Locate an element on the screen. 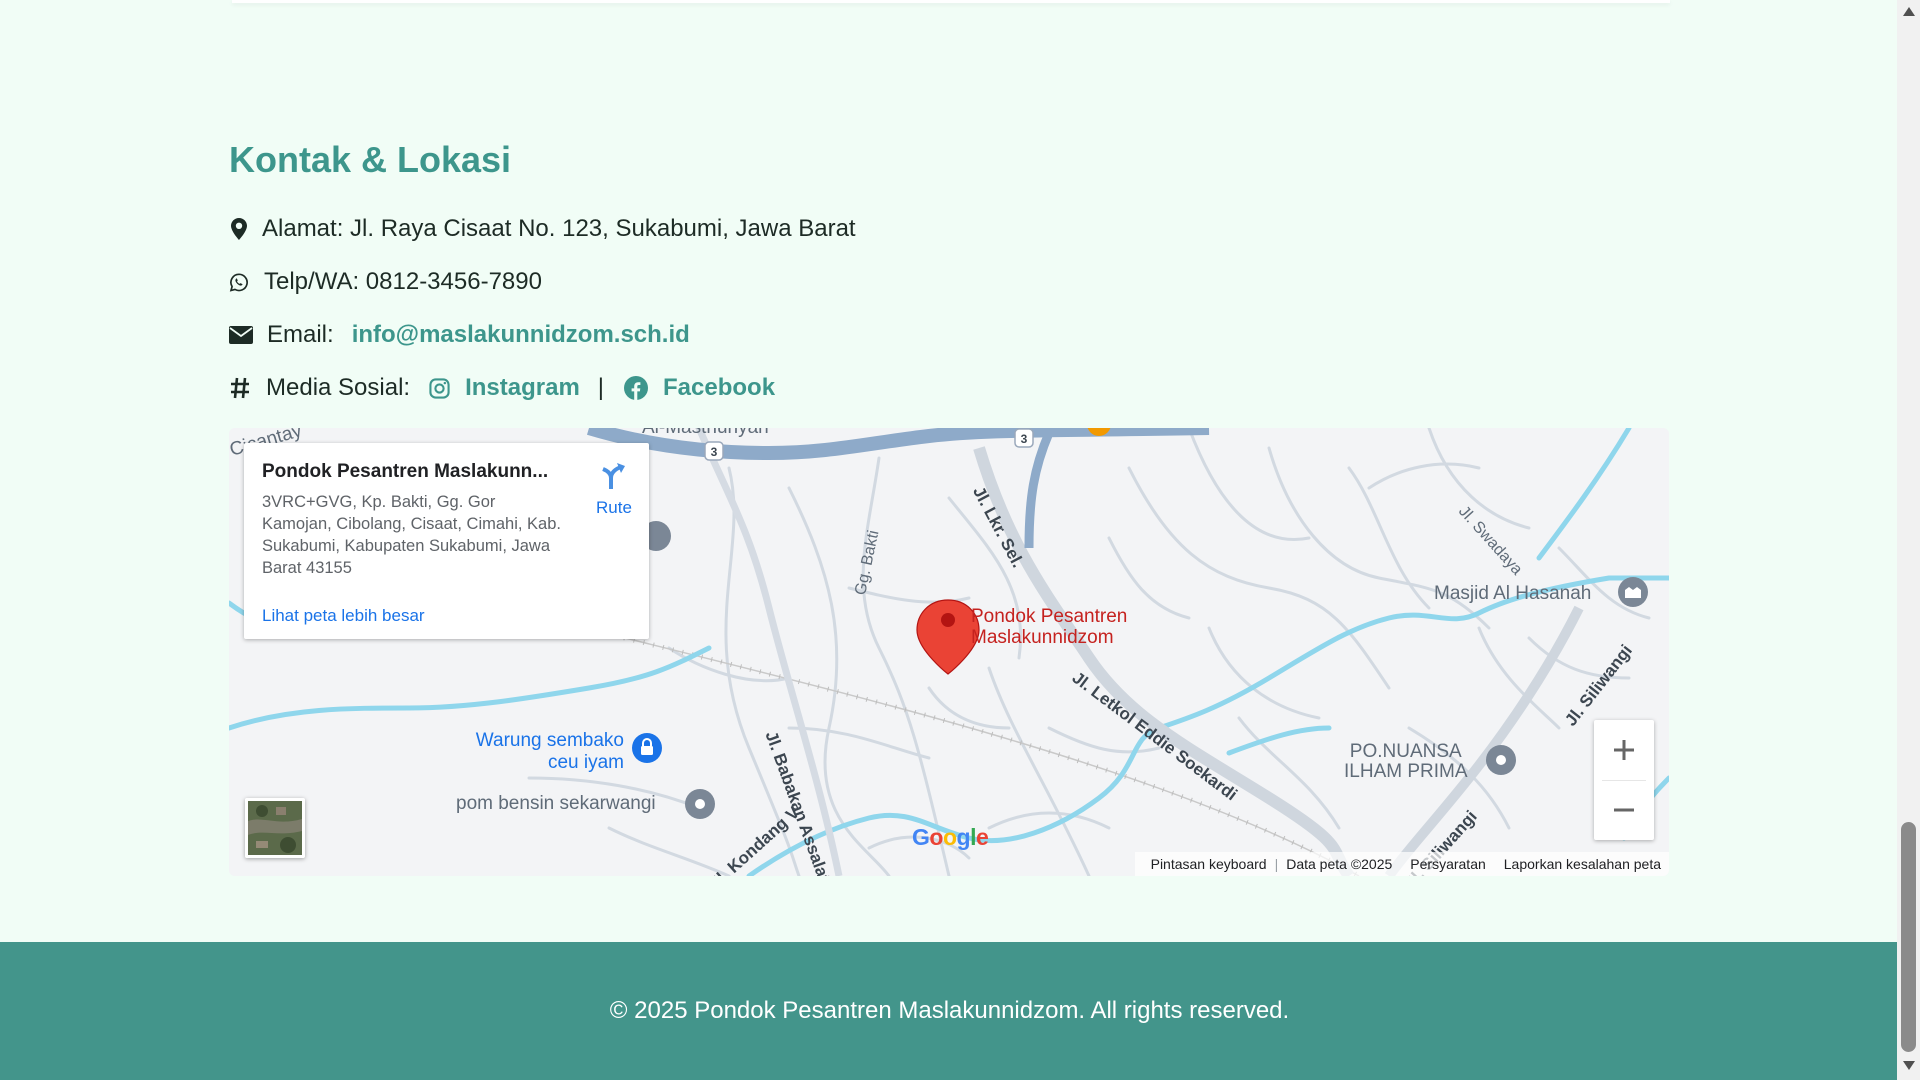 This screenshot has width=1920, height=1080. pin-label-line2: Maslakunnidzom is located at coordinates (1042, 637).